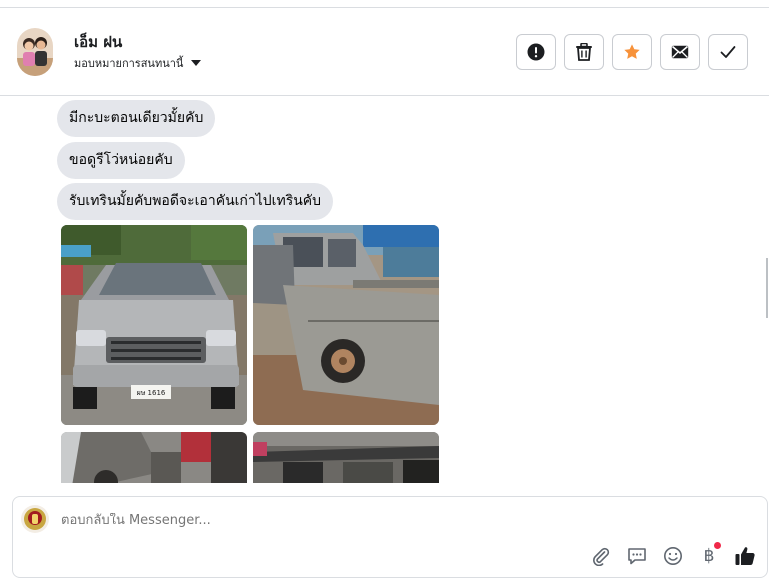 The height and width of the screenshot is (587, 769). Describe the element at coordinates (767, 288) in the screenshot. I see `scrollbar` at that location.